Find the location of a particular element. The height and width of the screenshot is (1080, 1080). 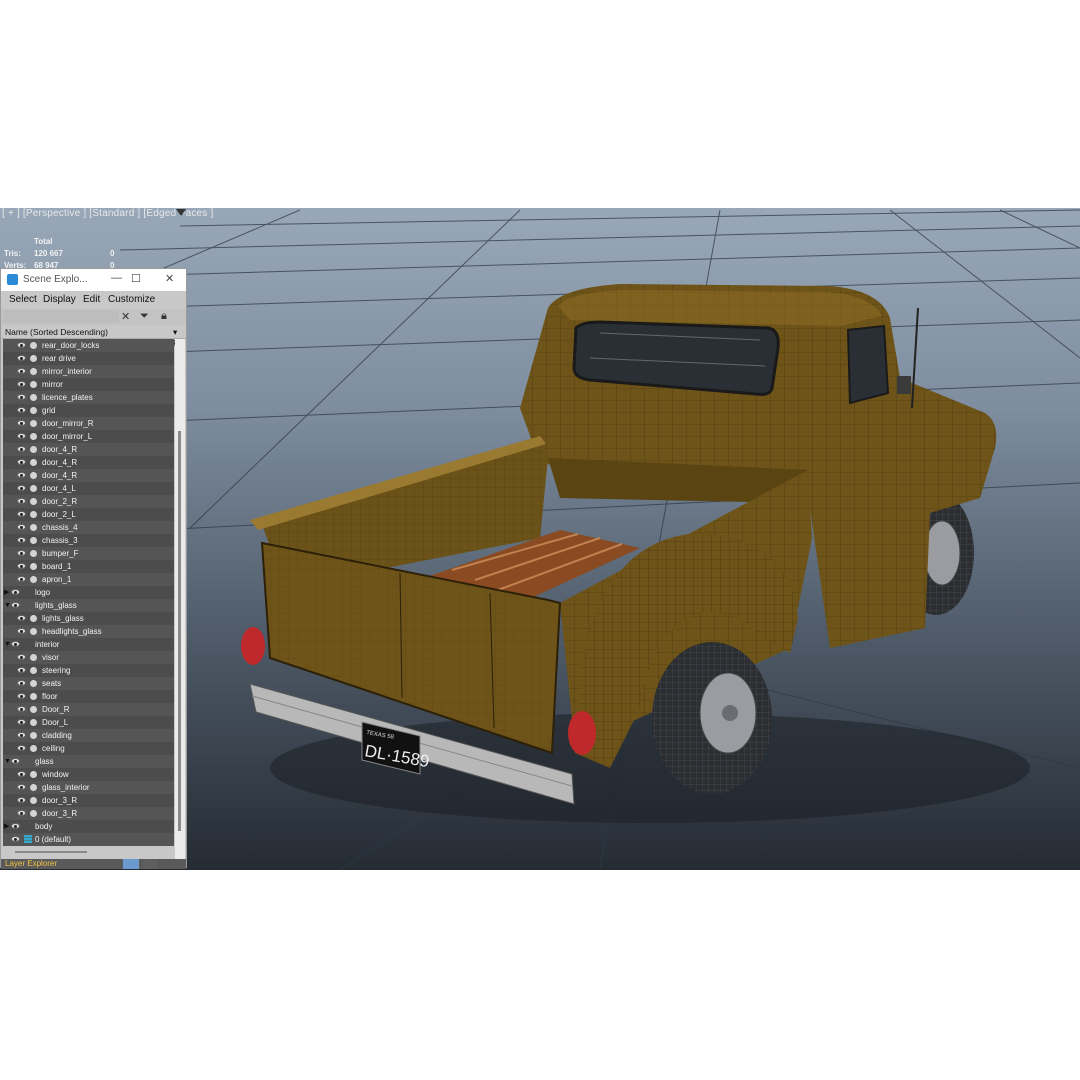

search-input is located at coordinates (61, 316).